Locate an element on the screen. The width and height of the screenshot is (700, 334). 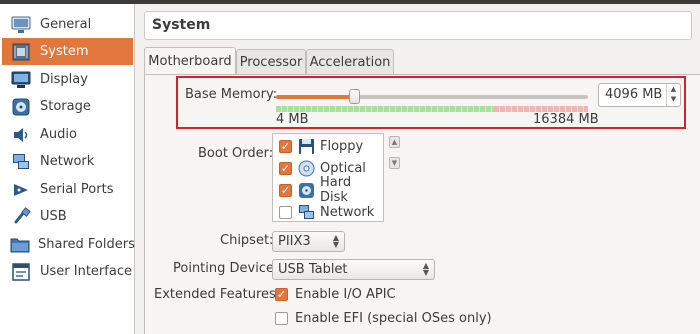
sidebar-item-label: Shared Folders is located at coordinates (86, 244).